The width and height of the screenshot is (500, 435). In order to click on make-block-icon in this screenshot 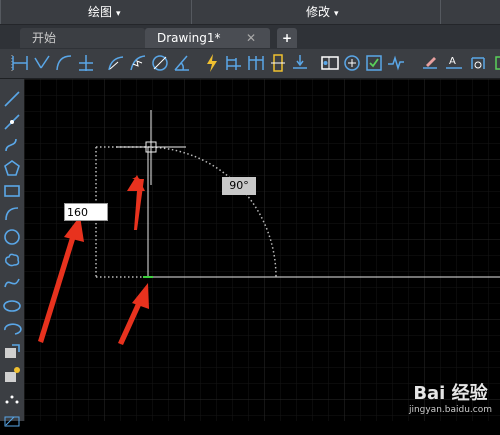, I will do `click(12, 375)`.